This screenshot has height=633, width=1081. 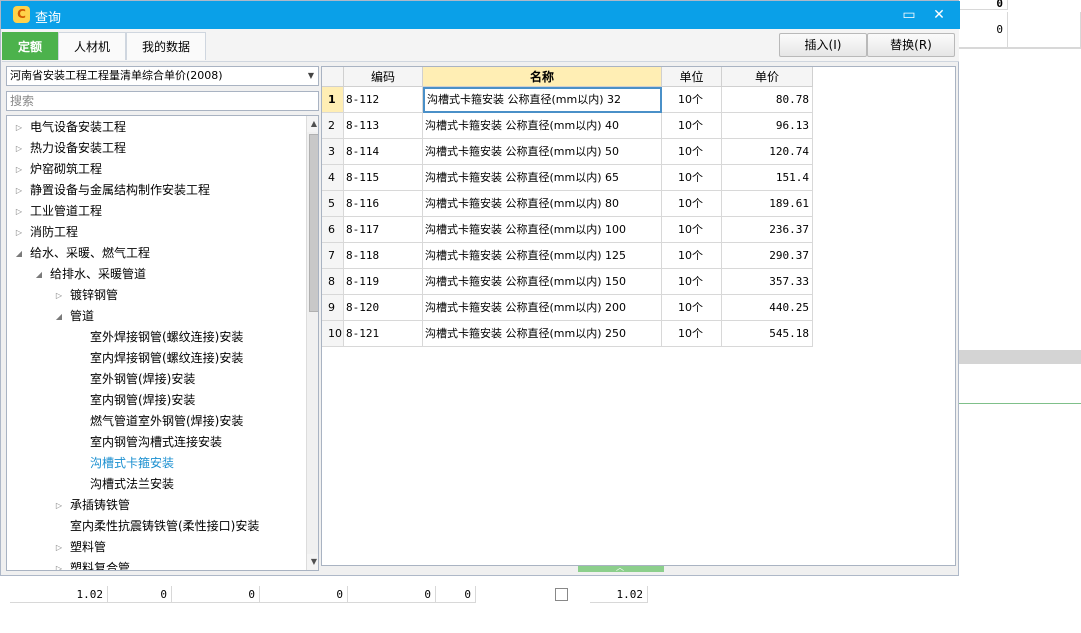 What do you see at coordinates (333, 152) in the screenshot?
I see `row-number-cell: 3` at bounding box center [333, 152].